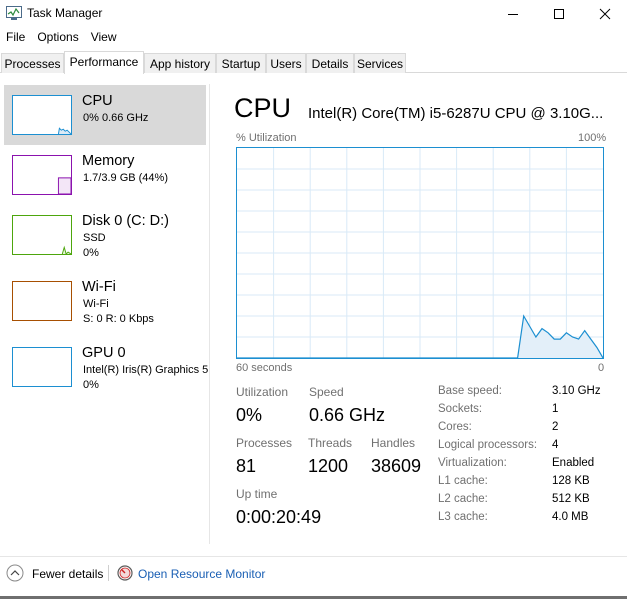 The image size is (627, 599). Describe the element at coordinates (313, 573) in the screenshot. I see `footer: Fewer details Open Resource Monitor` at that location.